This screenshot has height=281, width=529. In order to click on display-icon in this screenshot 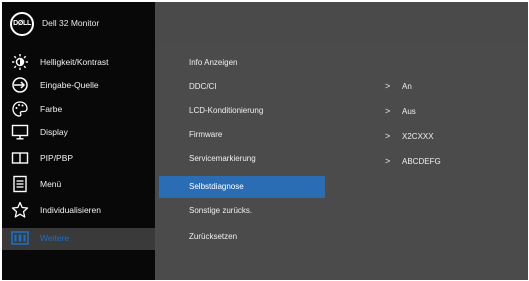, I will do `click(20, 132)`.